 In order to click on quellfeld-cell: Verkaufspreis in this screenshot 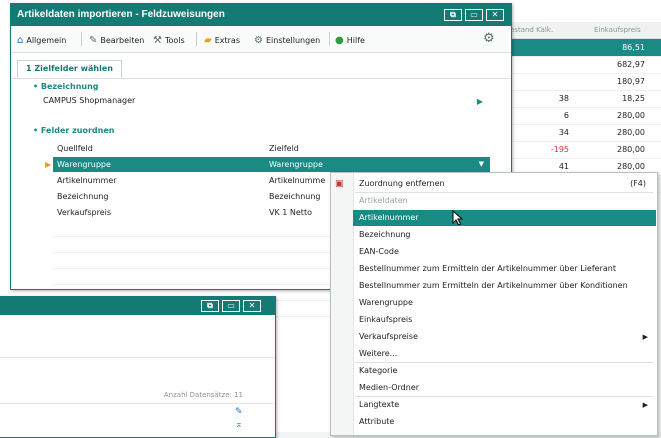, I will do `click(84, 212)`.